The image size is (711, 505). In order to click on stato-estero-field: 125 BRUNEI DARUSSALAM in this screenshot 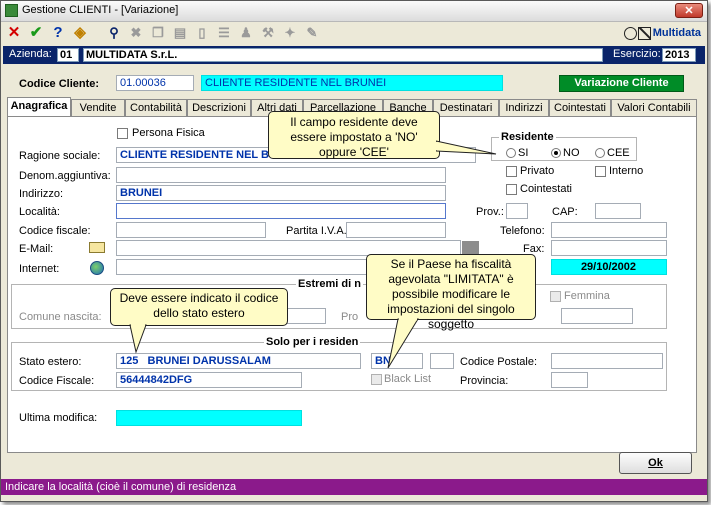, I will do `click(238, 361)`.